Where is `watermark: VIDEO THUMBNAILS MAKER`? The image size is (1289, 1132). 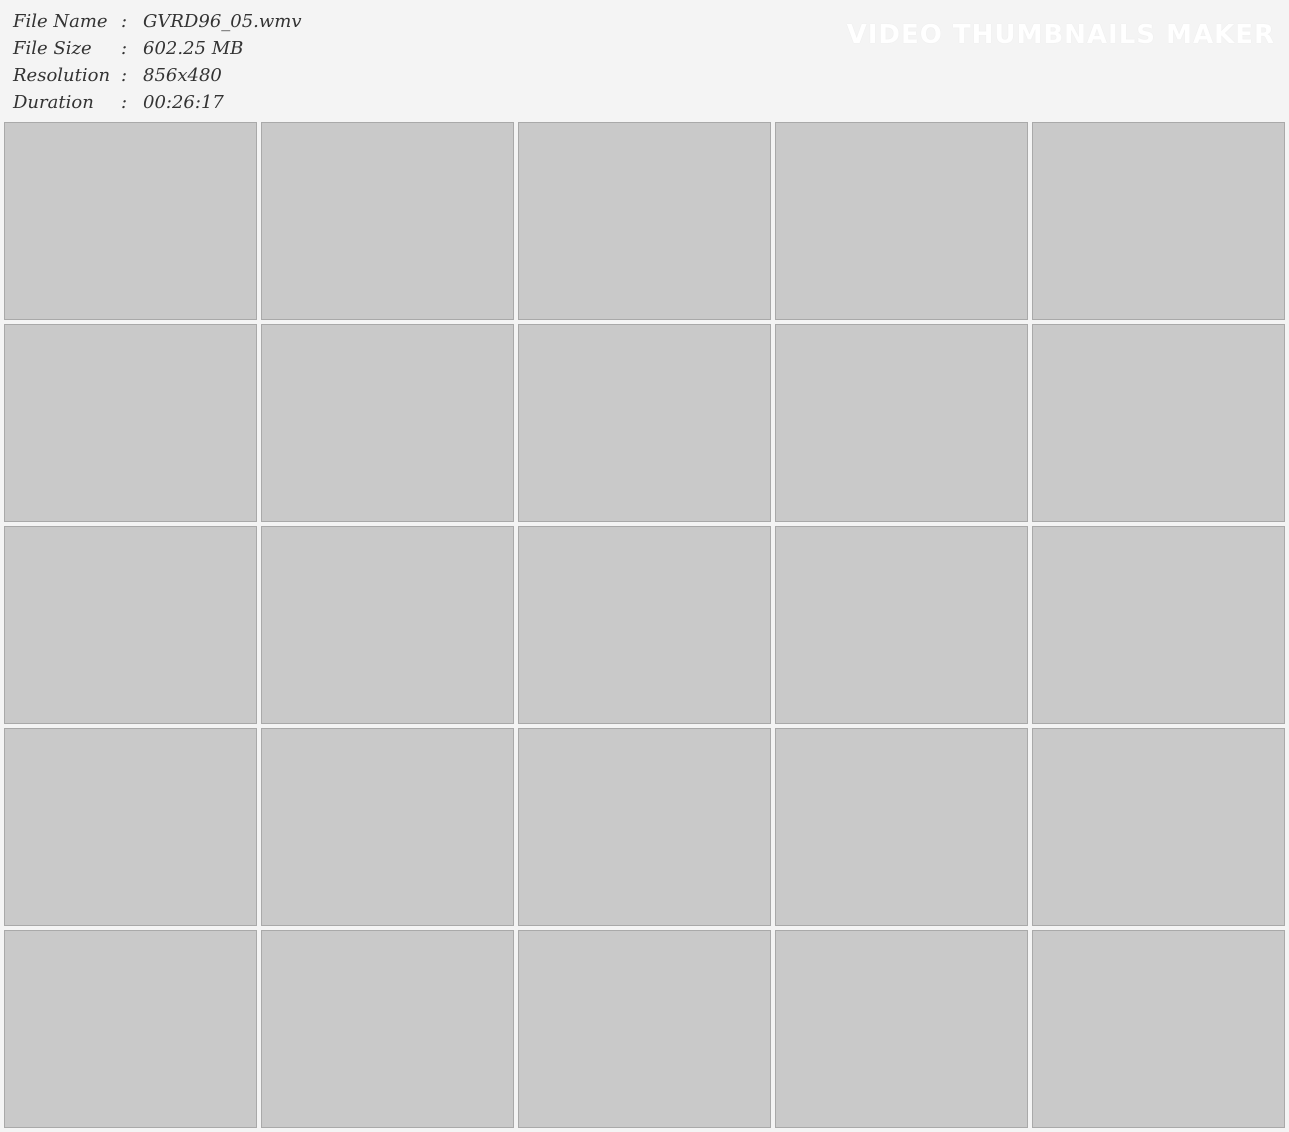 watermark: VIDEO THUMBNAILS MAKER is located at coordinates (1060, 35).